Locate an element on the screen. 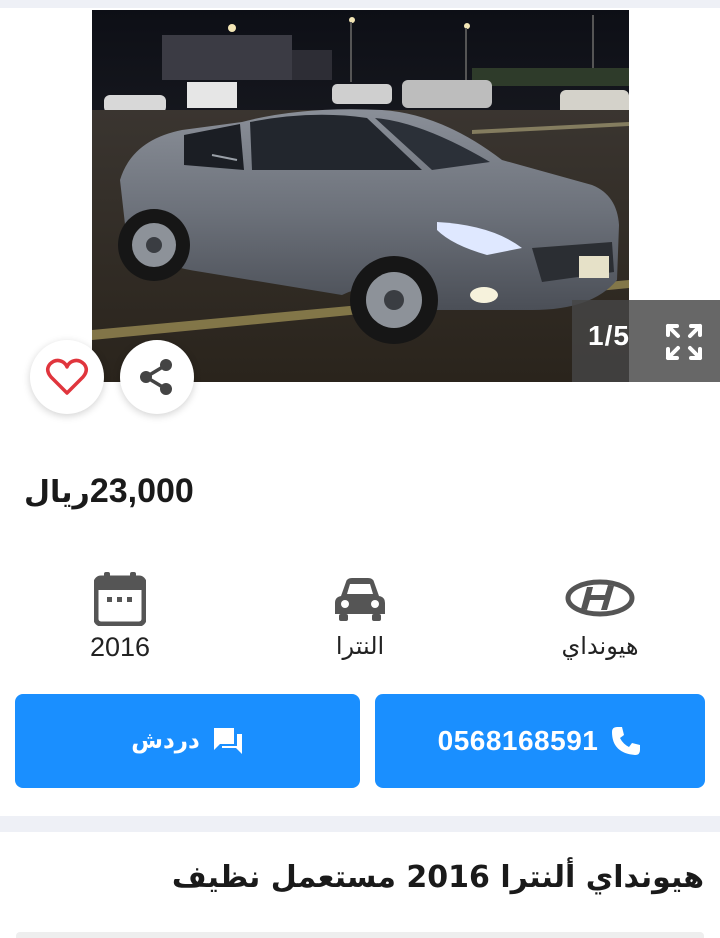  chevron-right-icon is located at coordinates (657, 183).